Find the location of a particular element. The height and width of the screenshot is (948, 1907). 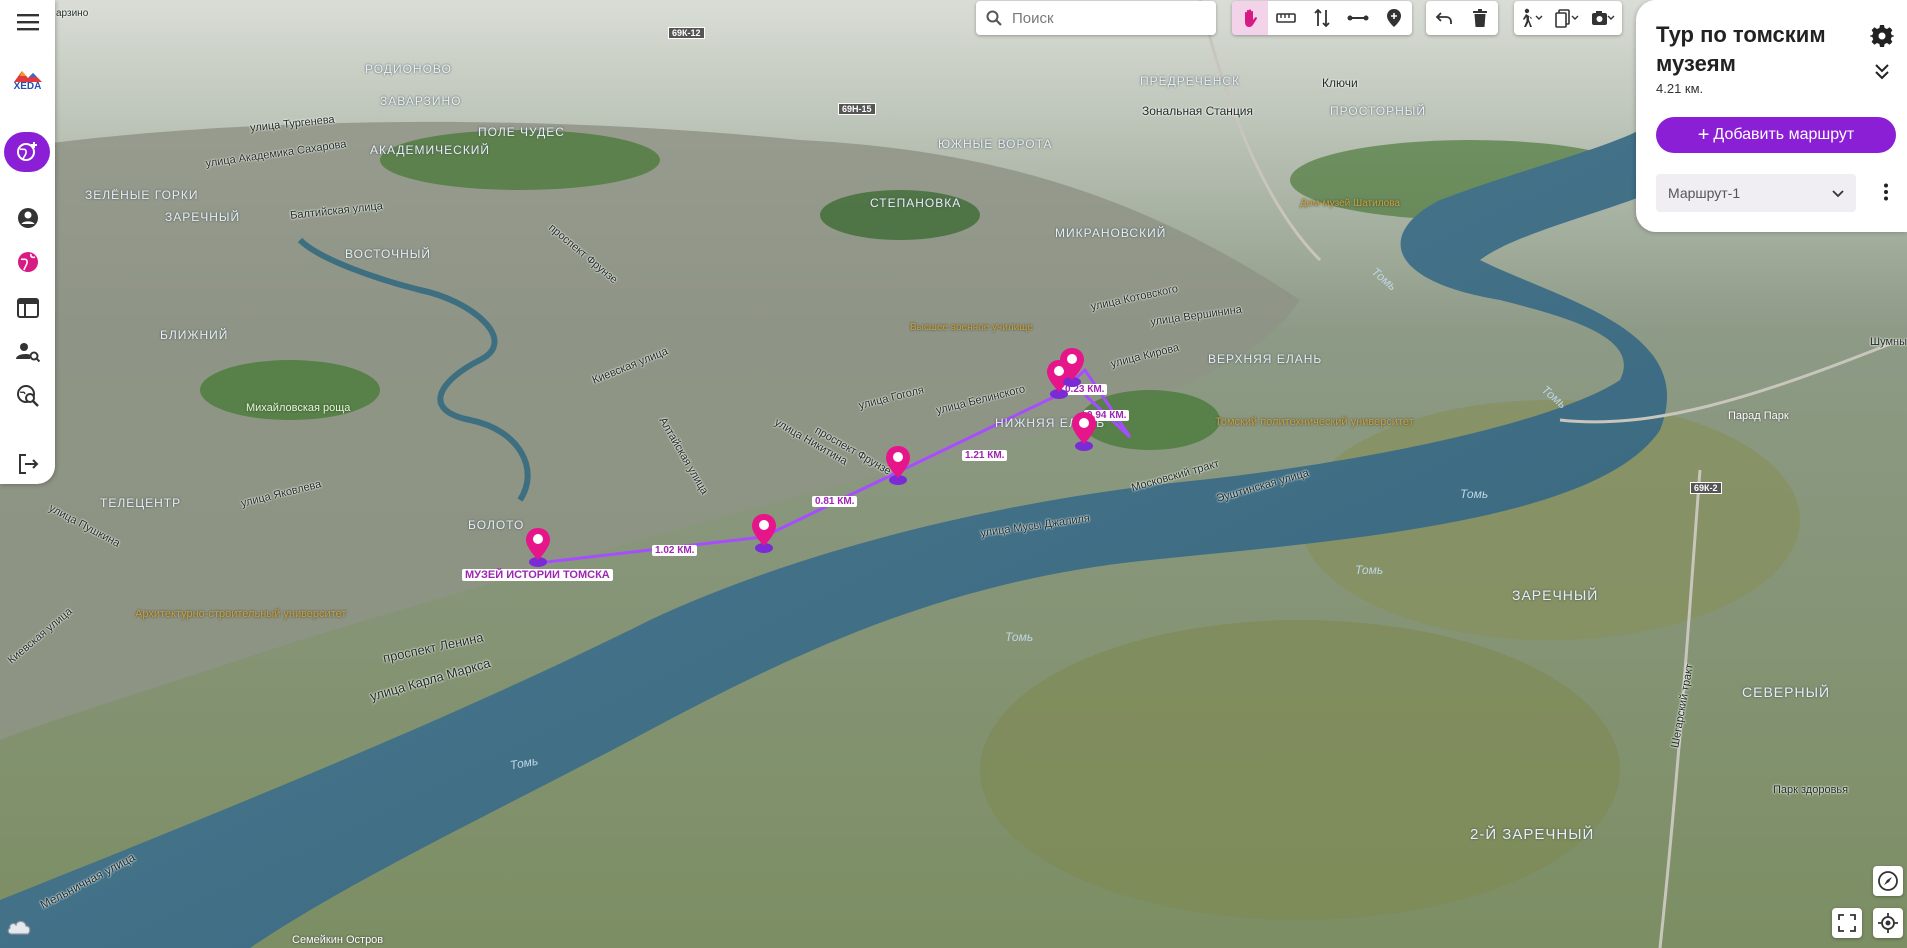

walker-dropdown-icon is located at coordinates (1532, 18).